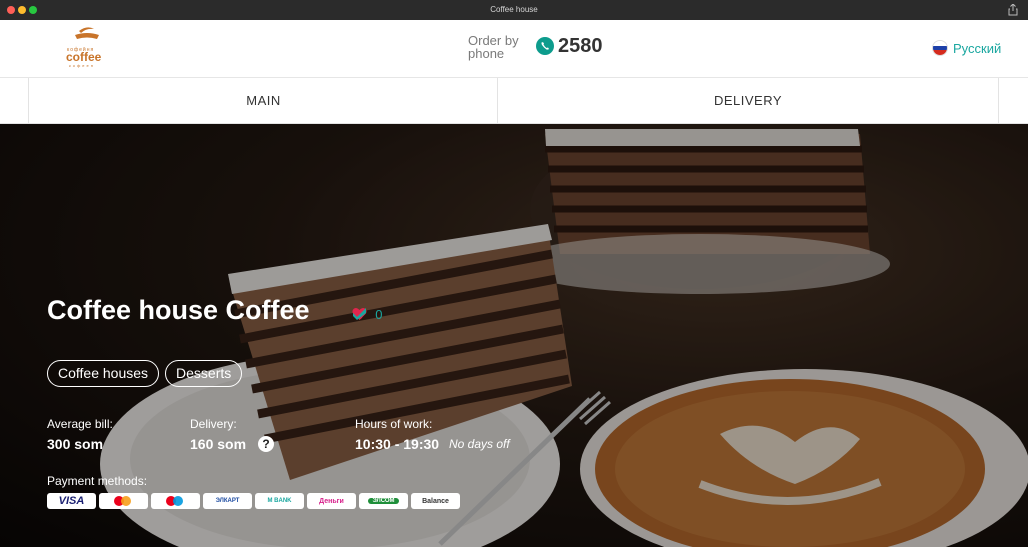 The image size is (1028, 547). Describe the element at coordinates (331, 501) in the screenshot. I see `o-dengi-icon: Деньги` at that location.